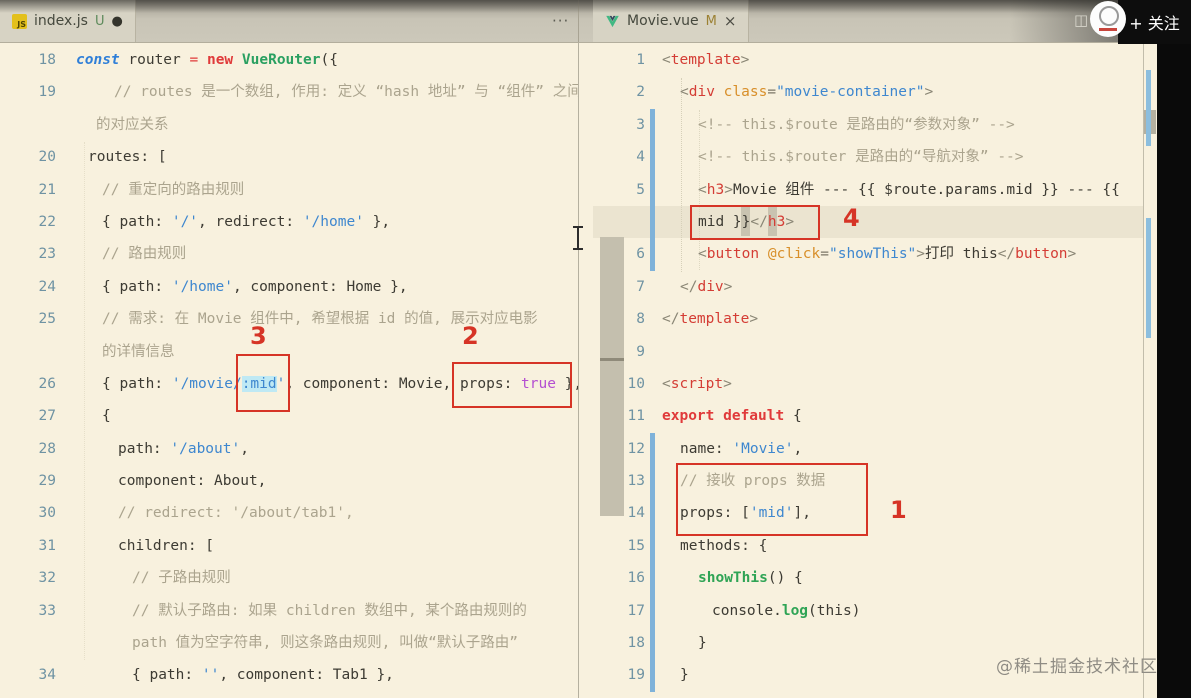 Image resolution: width=1191 pixels, height=698 pixels. I want to click on code-line: 34 { path: '', component: Tab1 },, so click(289, 675).